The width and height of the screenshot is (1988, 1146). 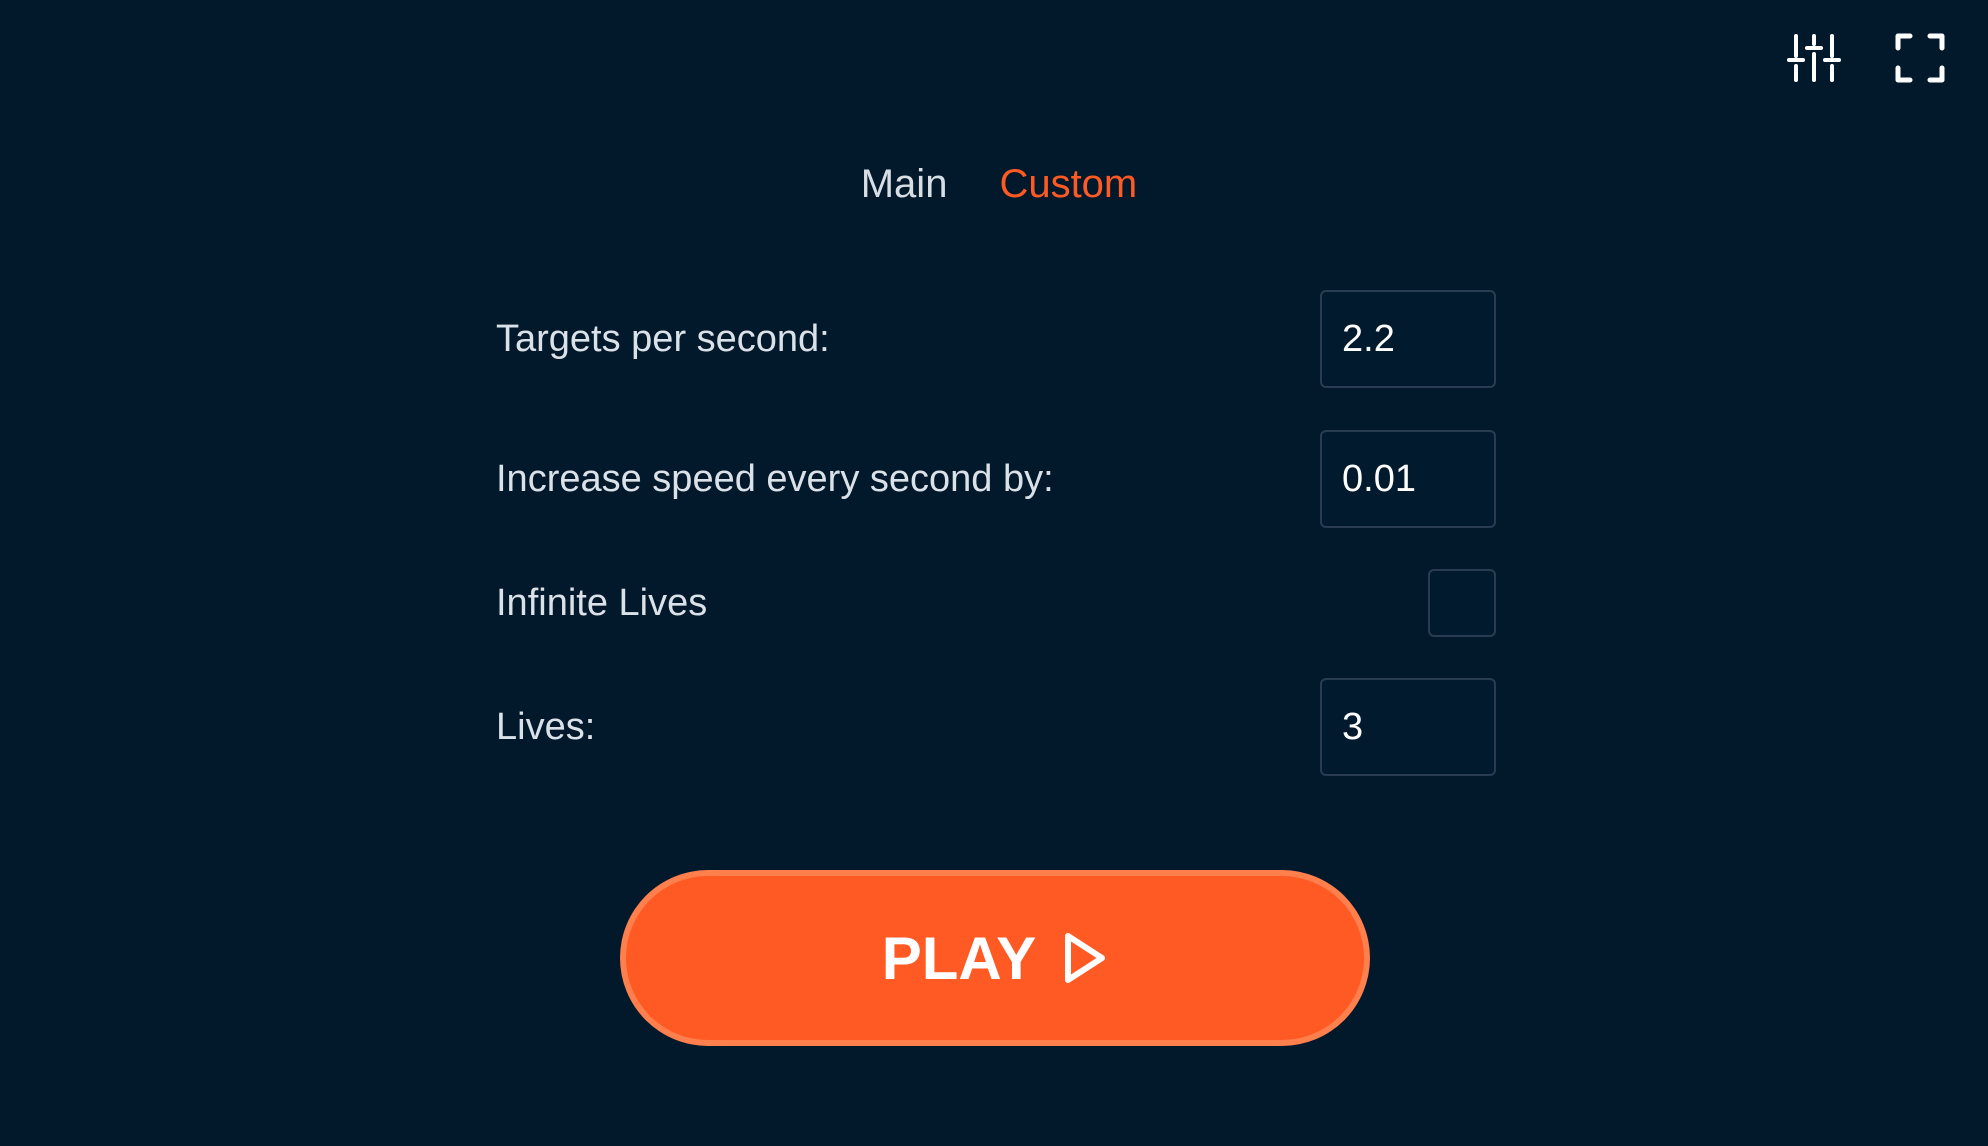 I want to click on tab-main: Main, so click(x=899, y=184).